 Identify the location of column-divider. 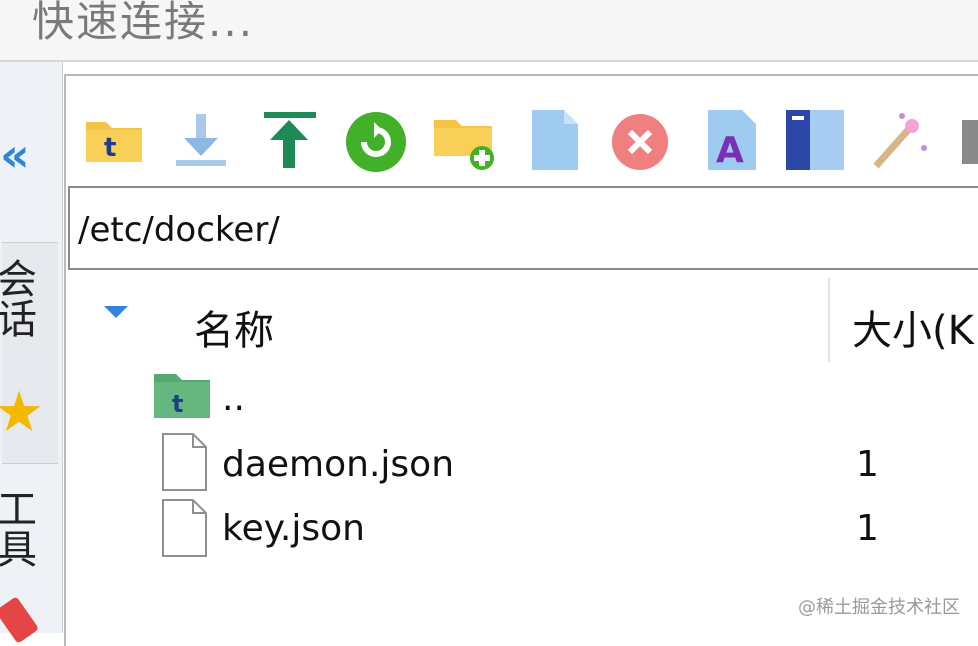
(829, 320).